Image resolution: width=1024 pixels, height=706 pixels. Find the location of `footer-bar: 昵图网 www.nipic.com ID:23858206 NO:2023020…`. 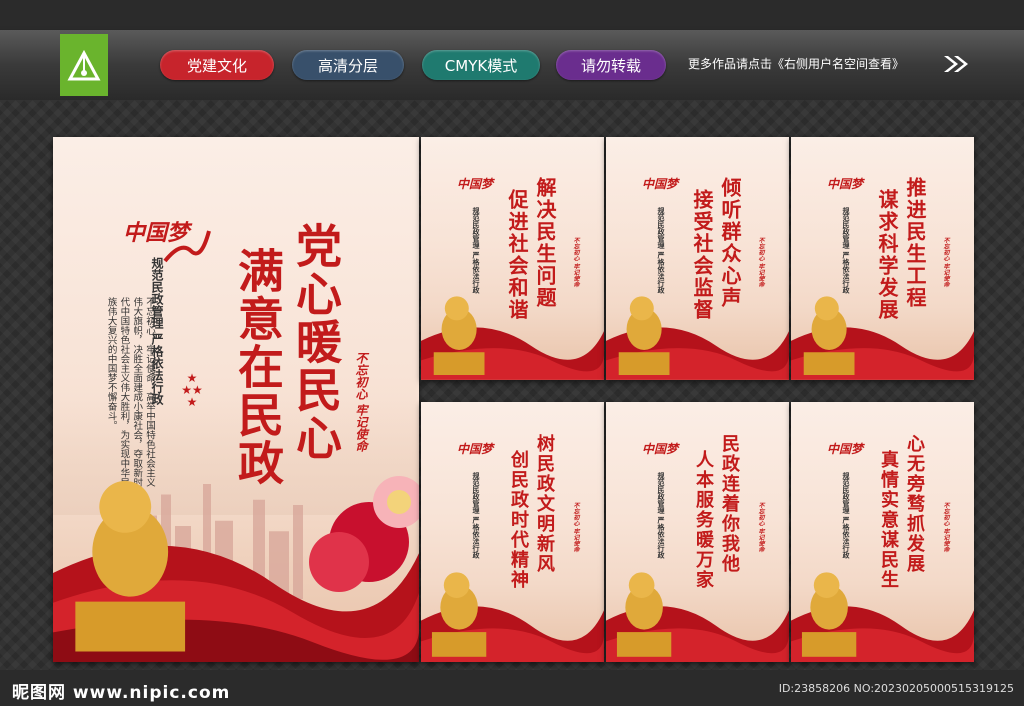

footer-bar: 昵图网 www.nipic.com ID:23858206 NO:2023020… is located at coordinates (512, 688).